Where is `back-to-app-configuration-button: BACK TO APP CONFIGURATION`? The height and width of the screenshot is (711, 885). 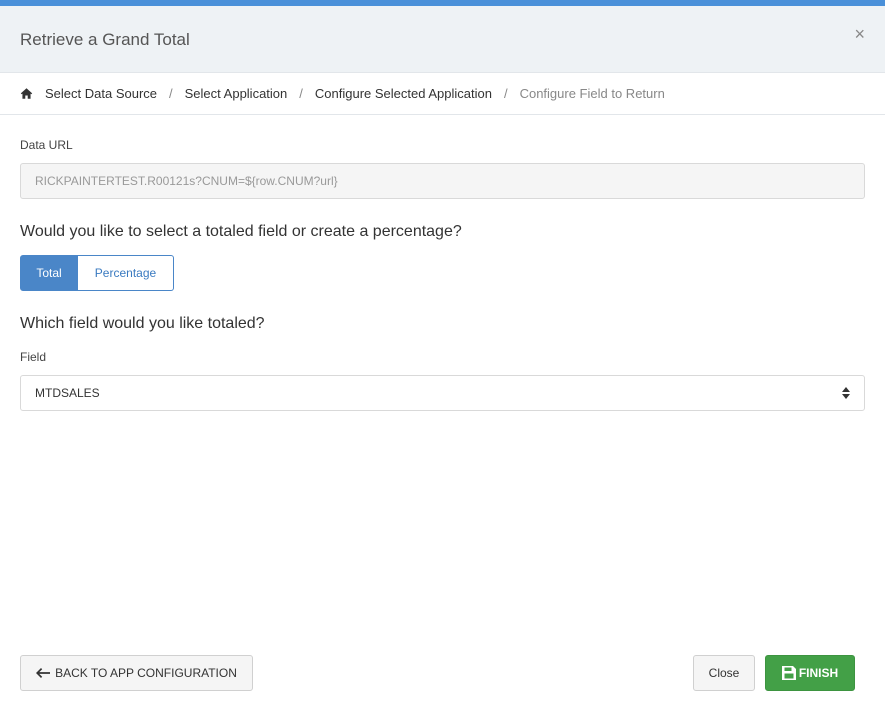
back-to-app-configuration-button: BACK TO APP CONFIGURATION is located at coordinates (136, 673).